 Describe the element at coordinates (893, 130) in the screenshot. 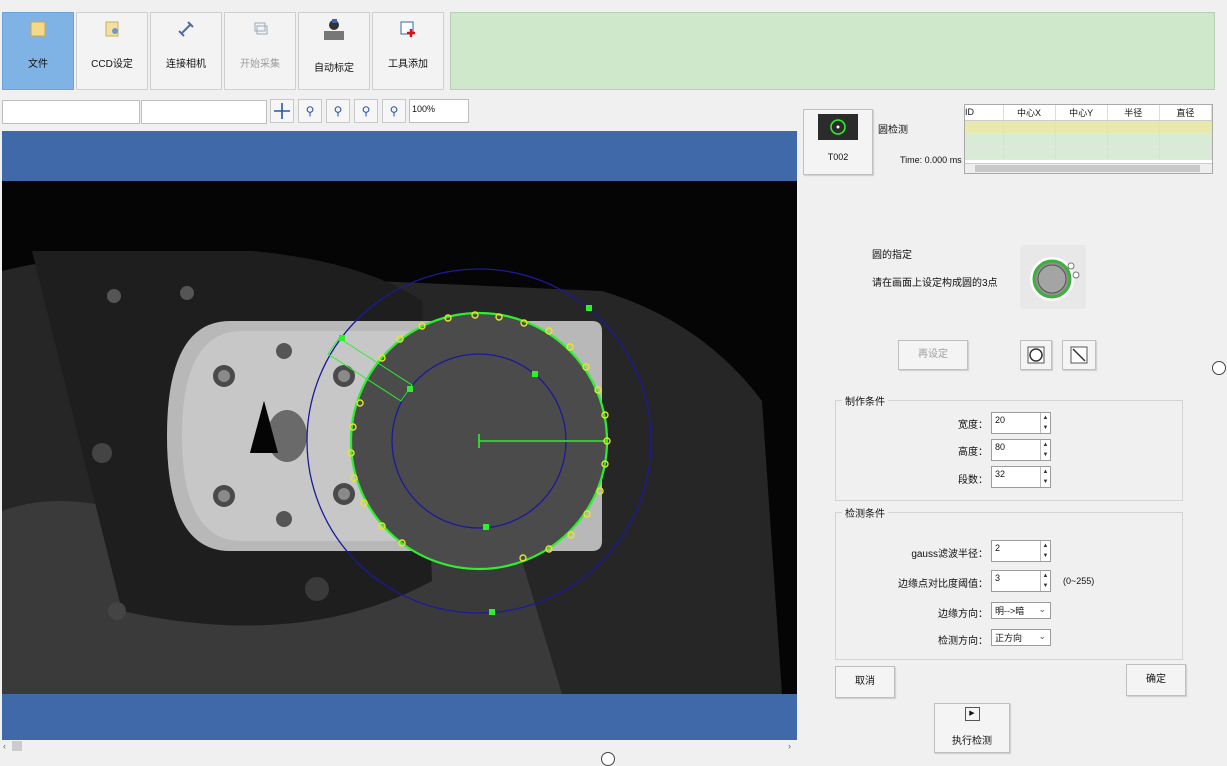

I see `tool-name: 圆检测` at that location.